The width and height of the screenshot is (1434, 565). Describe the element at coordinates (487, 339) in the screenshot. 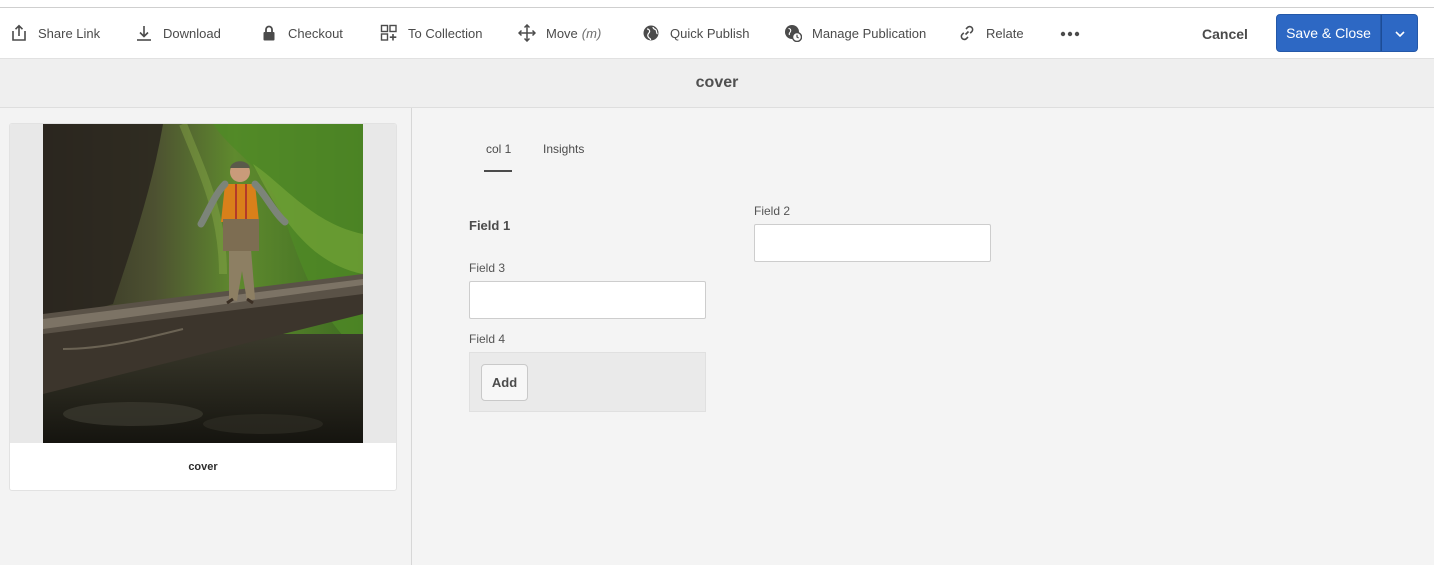

I see `field-4-label: Field 4` at that location.